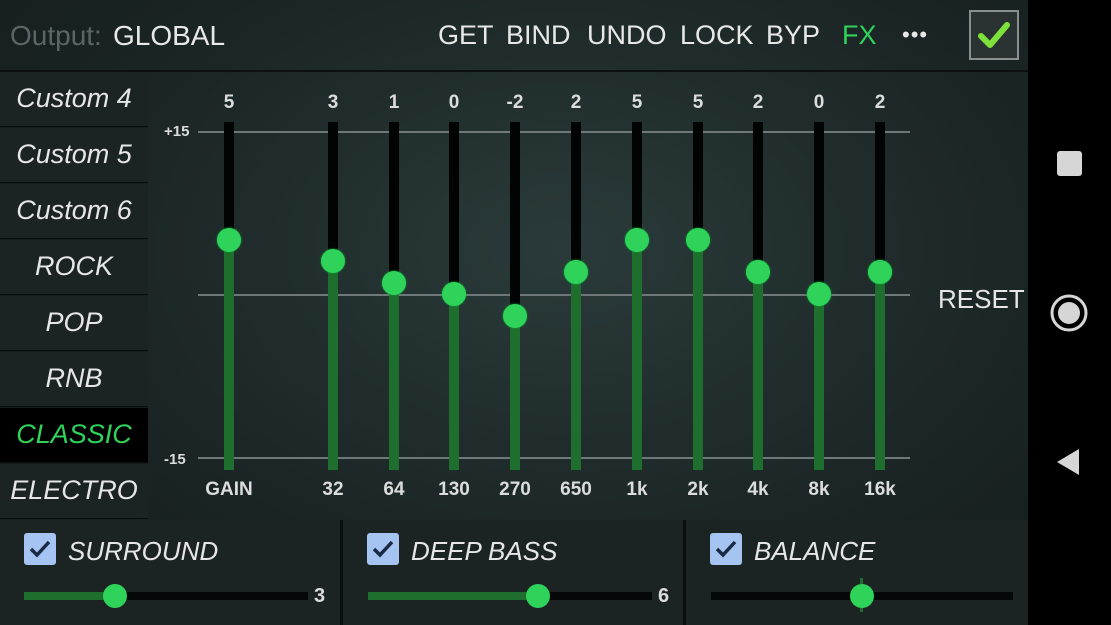  I want to click on scale-max-label: +15, so click(177, 131).